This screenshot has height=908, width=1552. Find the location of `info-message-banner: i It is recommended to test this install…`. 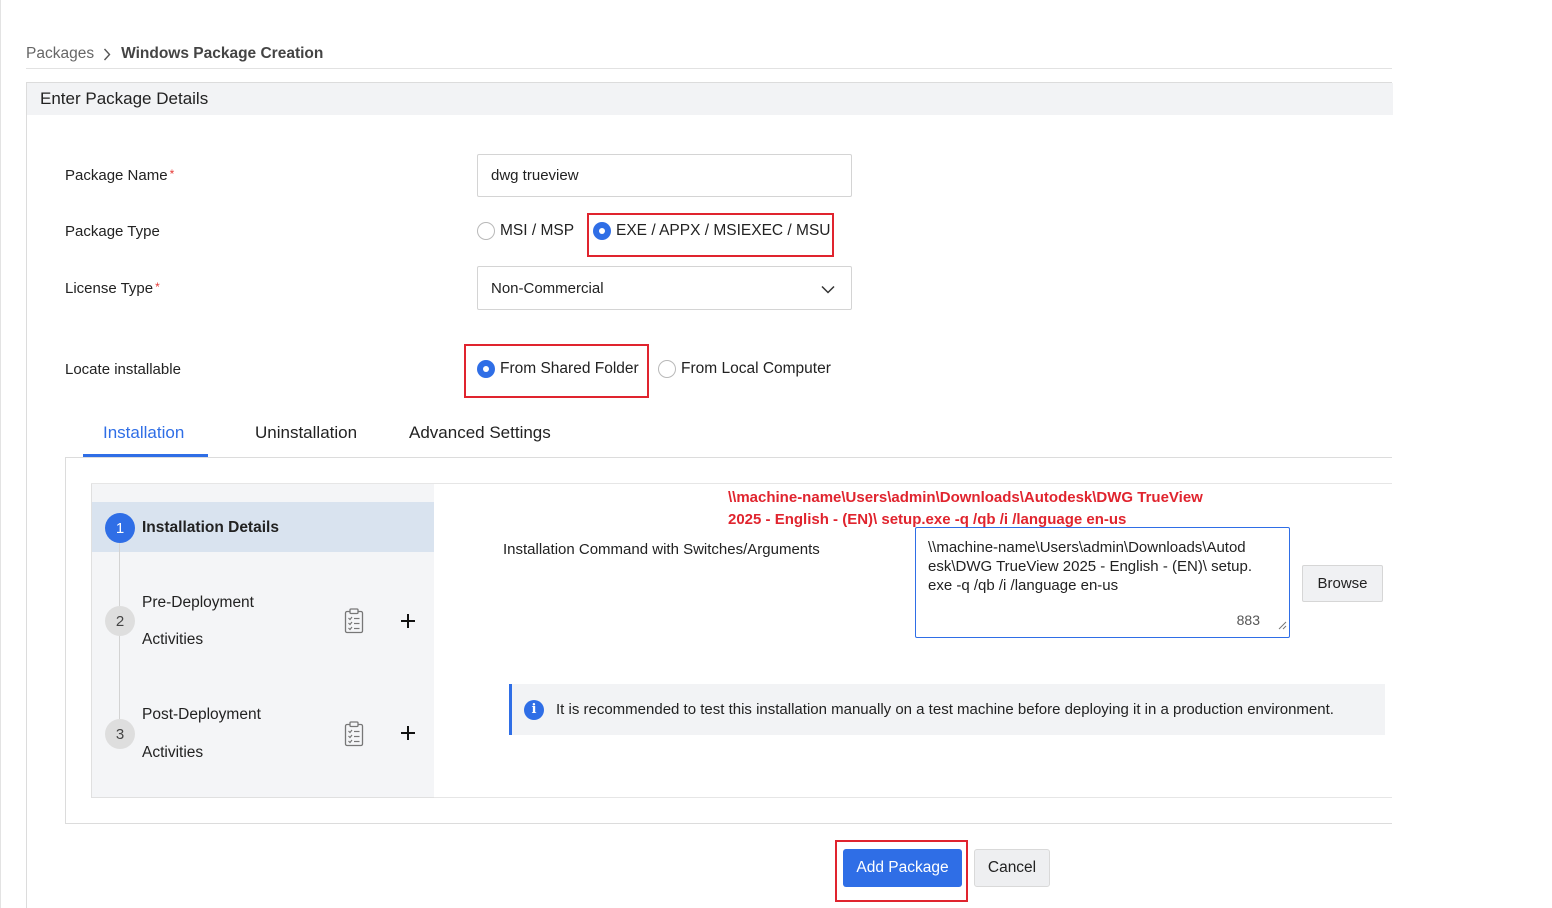

info-message-banner: i It is recommended to test this install… is located at coordinates (947, 709).